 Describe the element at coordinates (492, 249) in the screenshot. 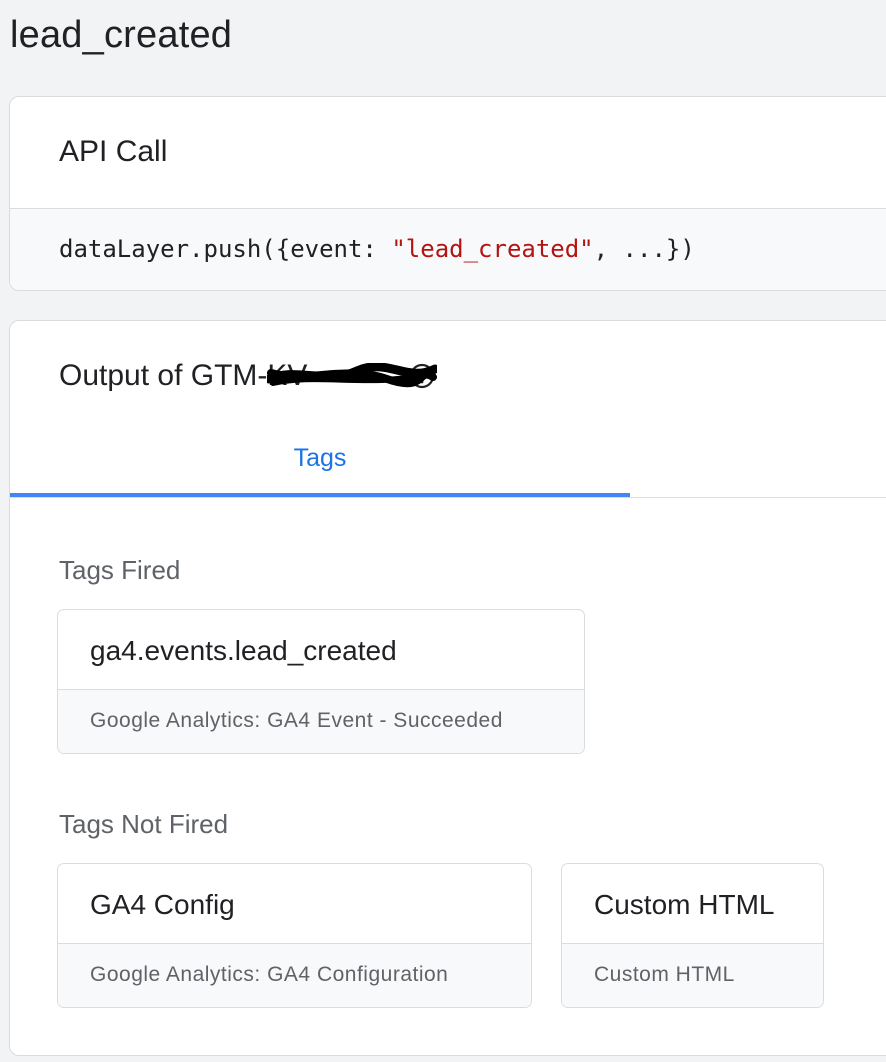

I see `code-event-string: "lead_created"` at that location.